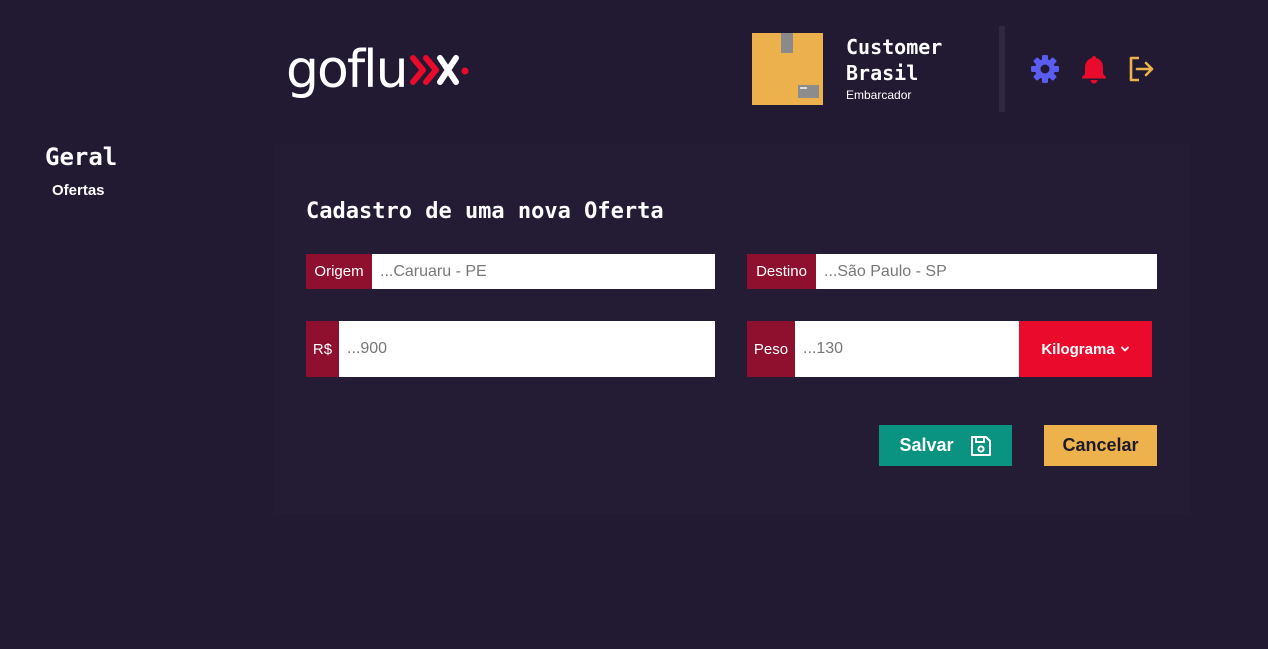 The image size is (1268, 649). I want to click on profile-role: Embarcador, so click(879, 95).